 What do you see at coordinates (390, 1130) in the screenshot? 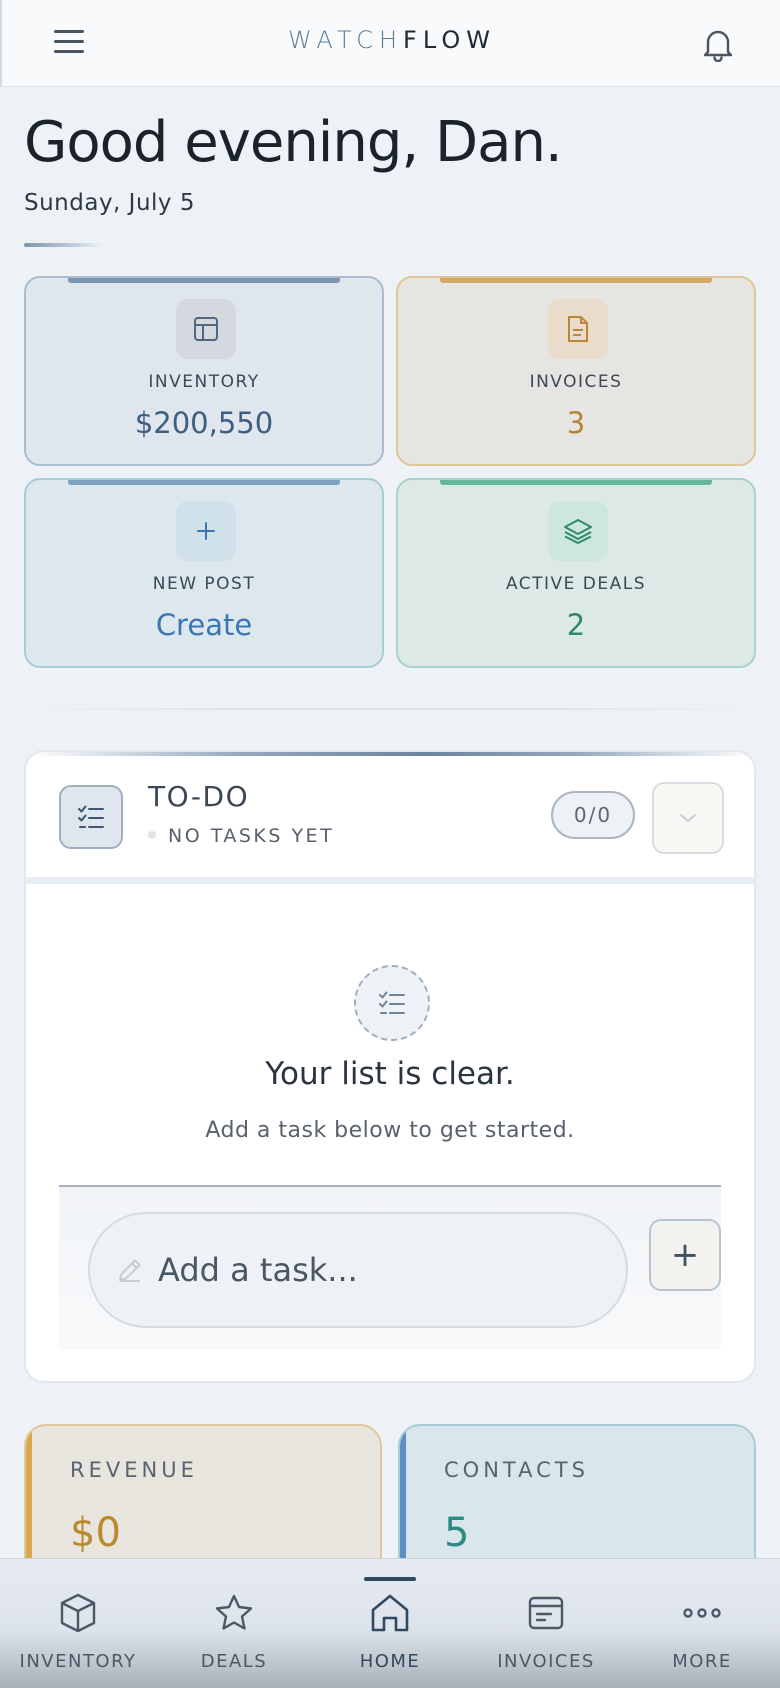
I see `empty-state-subtitle: Add a task below to get started.` at bounding box center [390, 1130].